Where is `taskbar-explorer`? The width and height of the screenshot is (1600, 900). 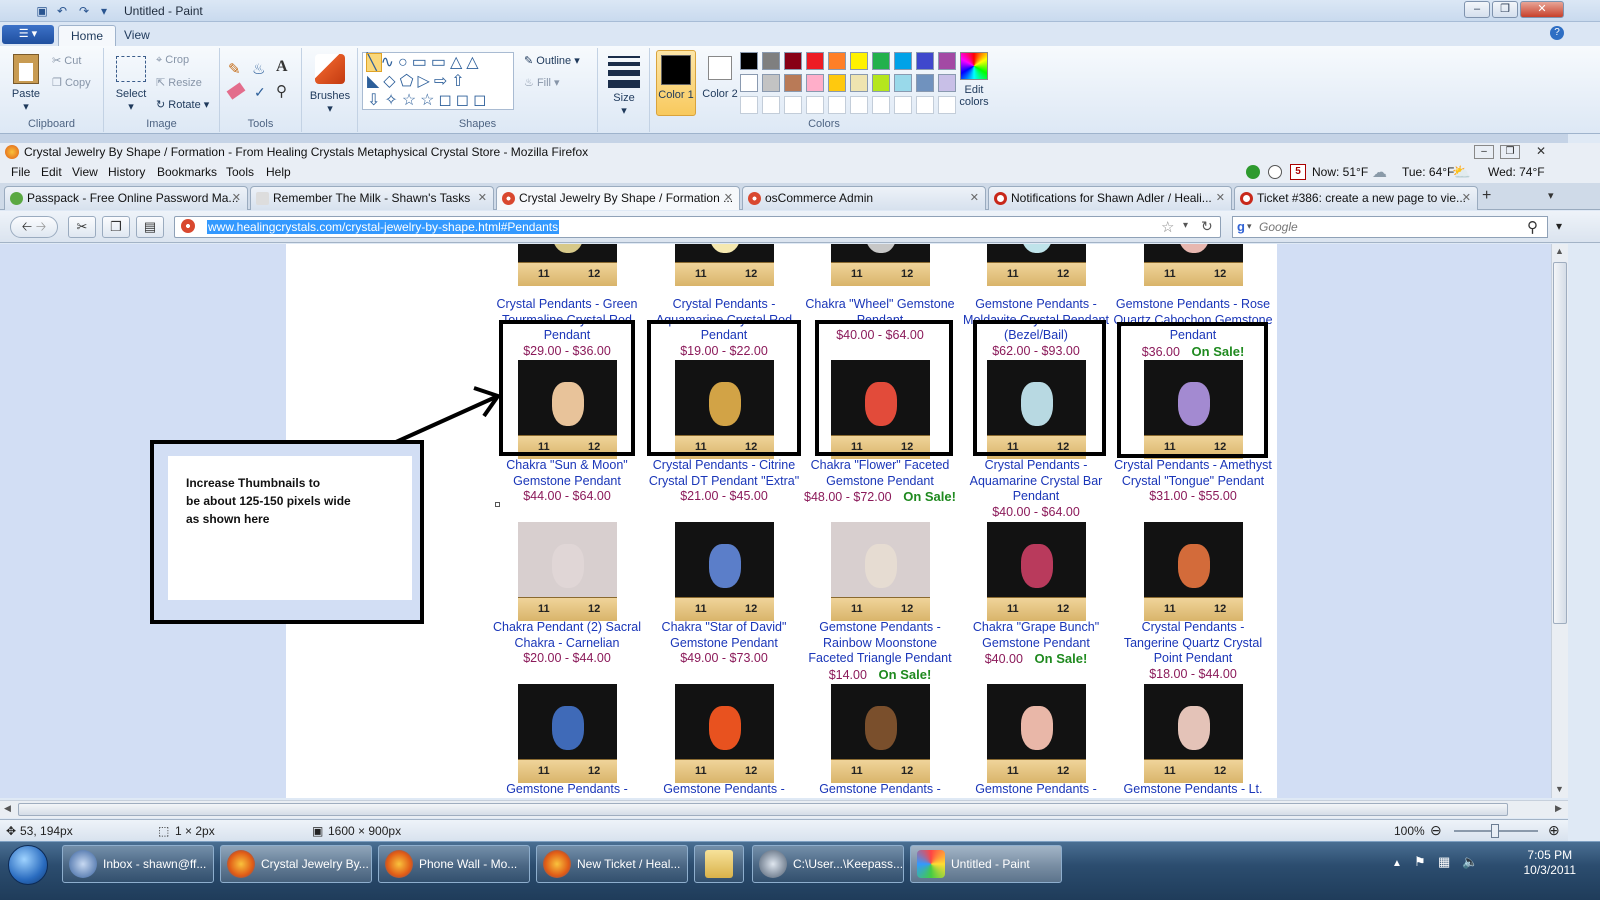 taskbar-explorer is located at coordinates (719, 864).